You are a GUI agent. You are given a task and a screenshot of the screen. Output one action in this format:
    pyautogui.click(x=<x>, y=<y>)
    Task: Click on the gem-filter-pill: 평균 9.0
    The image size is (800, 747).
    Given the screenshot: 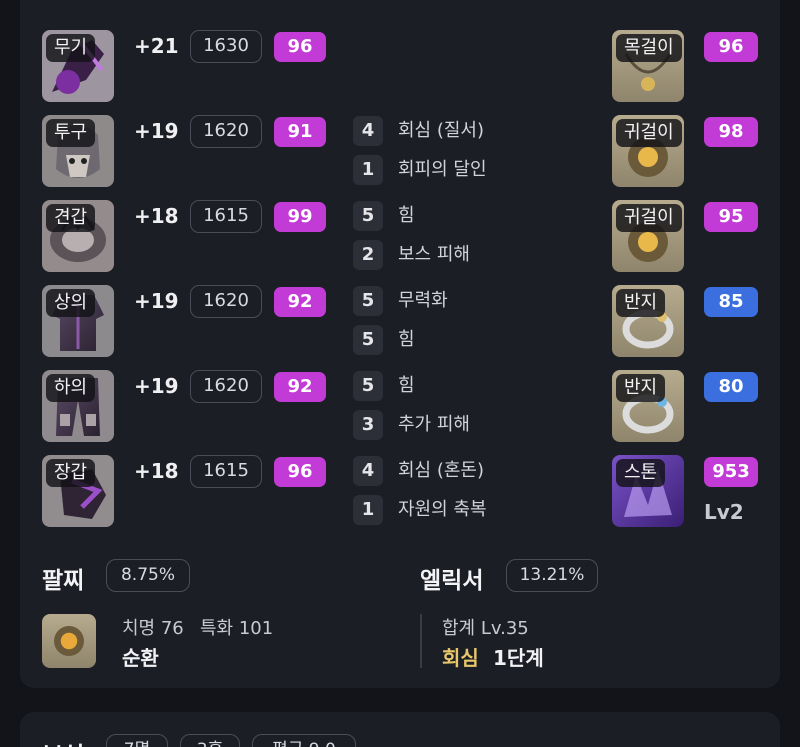 What is the action you would take?
    pyautogui.click(x=304, y=740)
    